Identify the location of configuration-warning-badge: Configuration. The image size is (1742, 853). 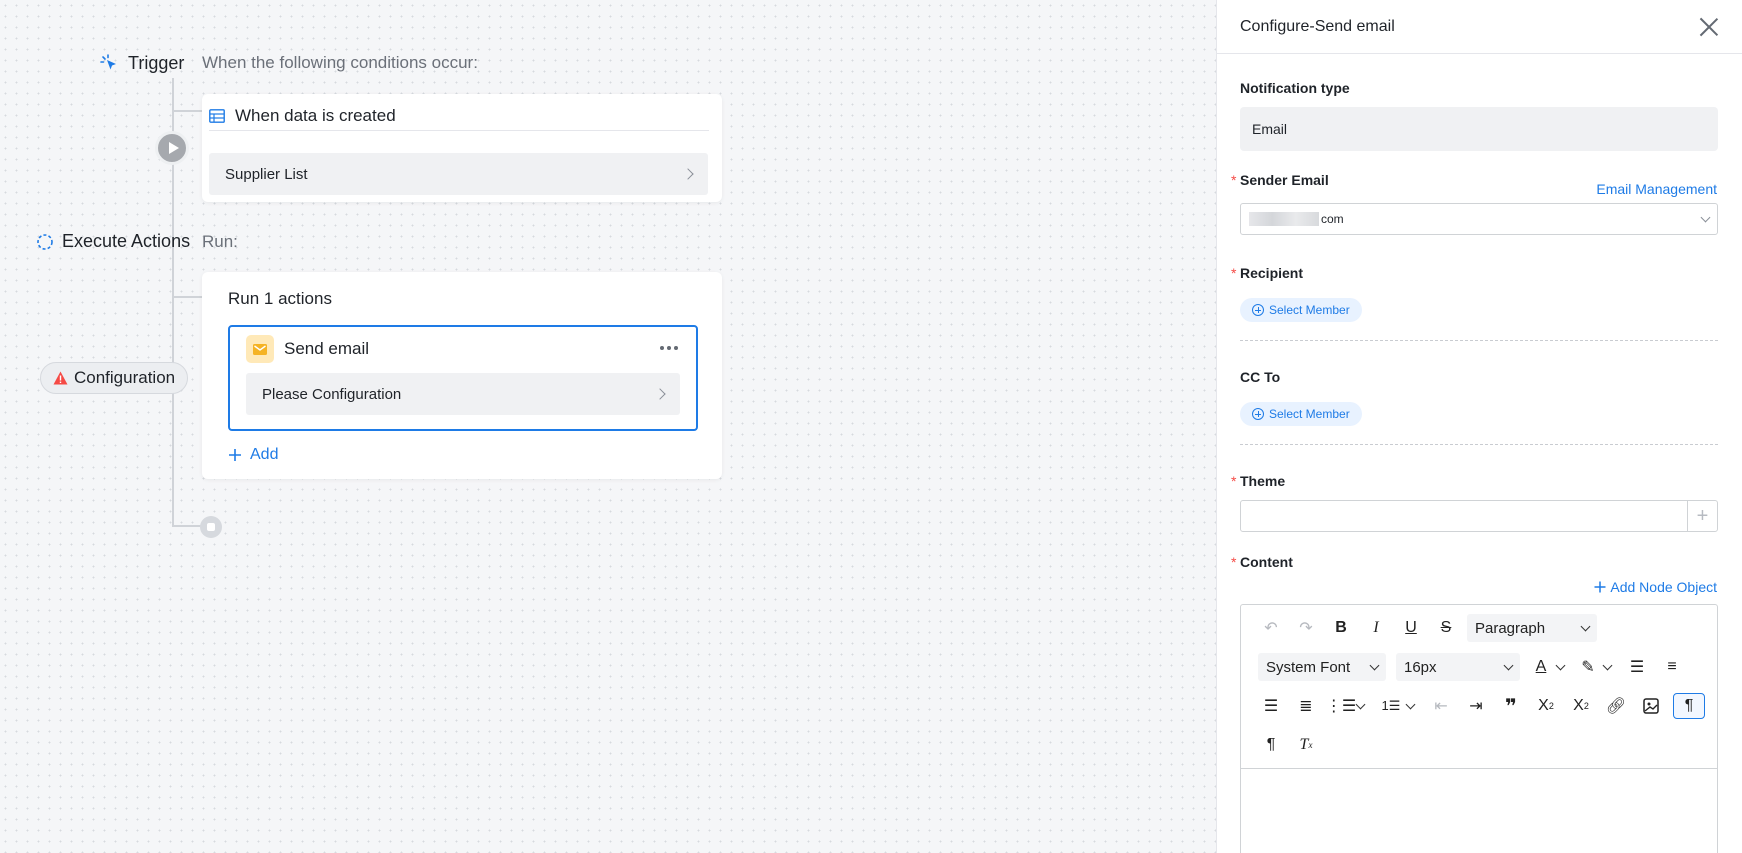
(114, 378).